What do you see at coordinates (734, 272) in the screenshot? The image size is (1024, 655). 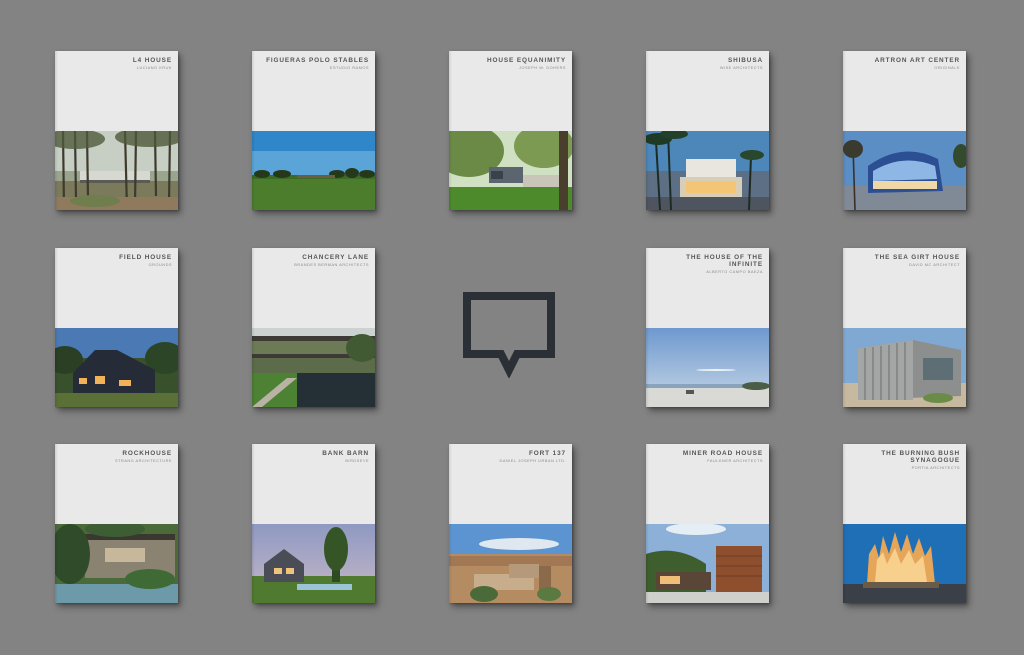 I see `book-architect: ALBERTO CAMPO BAEZA` at bounding box center [734, 272].